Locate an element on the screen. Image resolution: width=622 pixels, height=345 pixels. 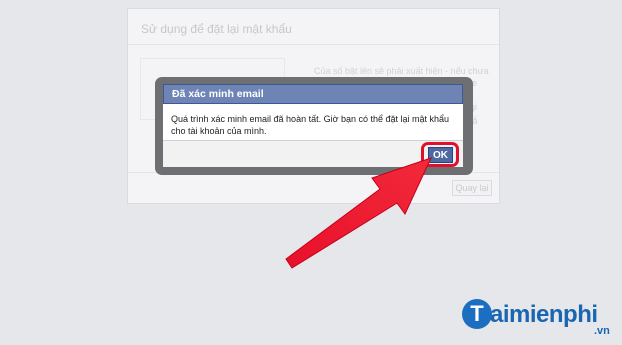
logo-text: aimienphi is located at coordinates (544, 314).